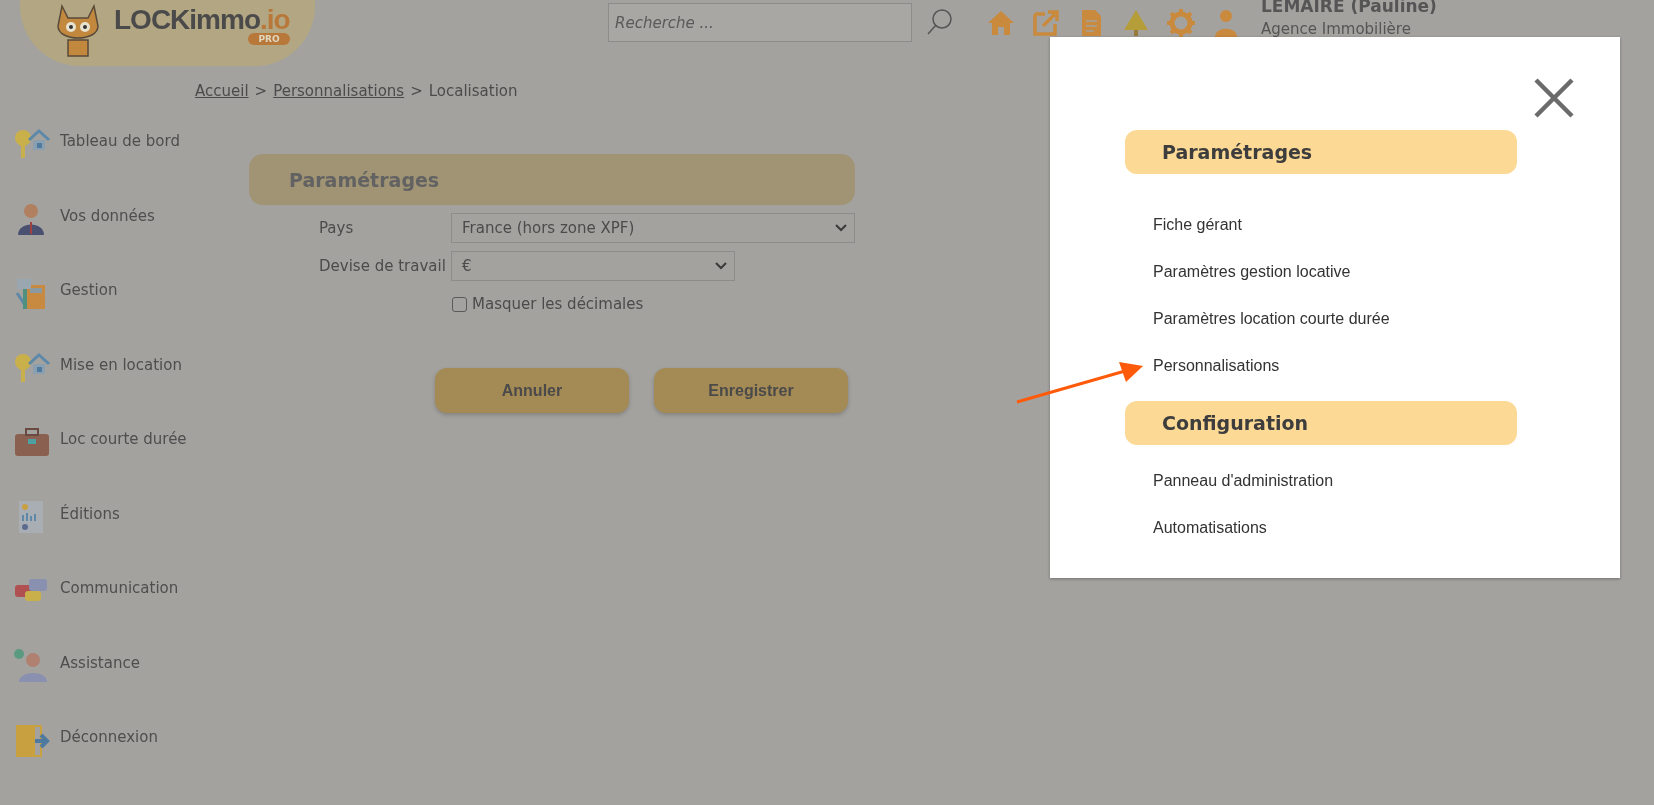 This screenshot has width=1654, height=805. What do you see at coordinates (1271, 319) in the screenshot?
I see `menu-link: Paramètres location courte durée` at bounding box center [1271, 319].